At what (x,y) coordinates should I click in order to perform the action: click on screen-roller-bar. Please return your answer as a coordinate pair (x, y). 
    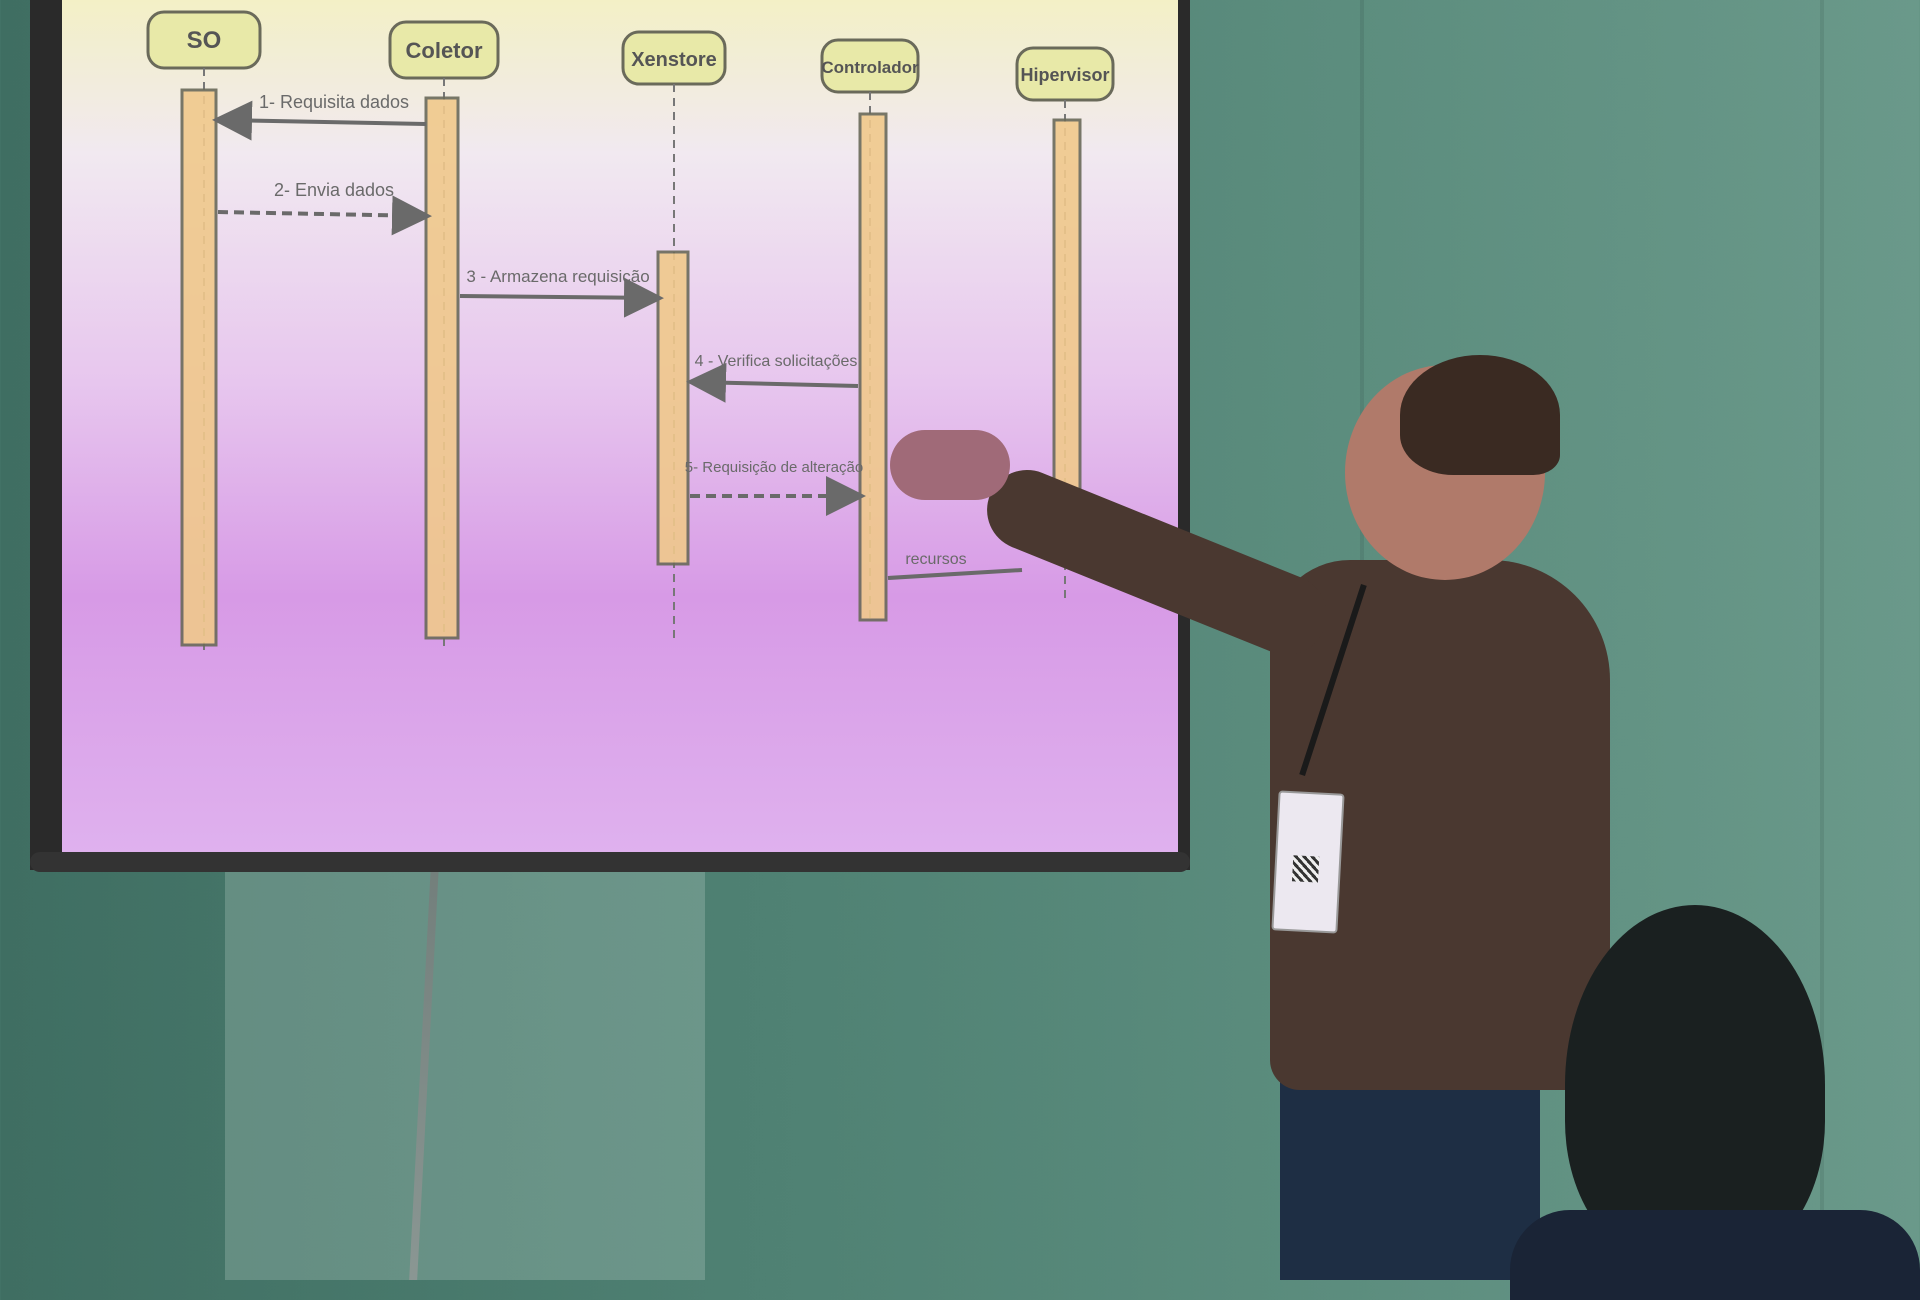
    Looking at the image, I should click on (610, 862).